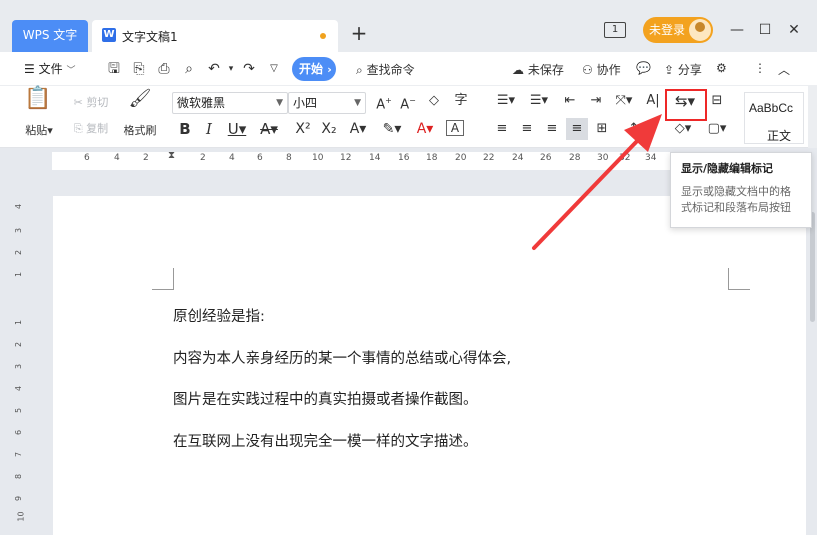 The height and width of the screenshot is (535, 817). What do you see at coordinates (342, 357) in the screenshot?
I see `document-paragraph: 内容为本人亲身经历的某一个事情的总结或心得体会,` at bounding box center [342, 357].